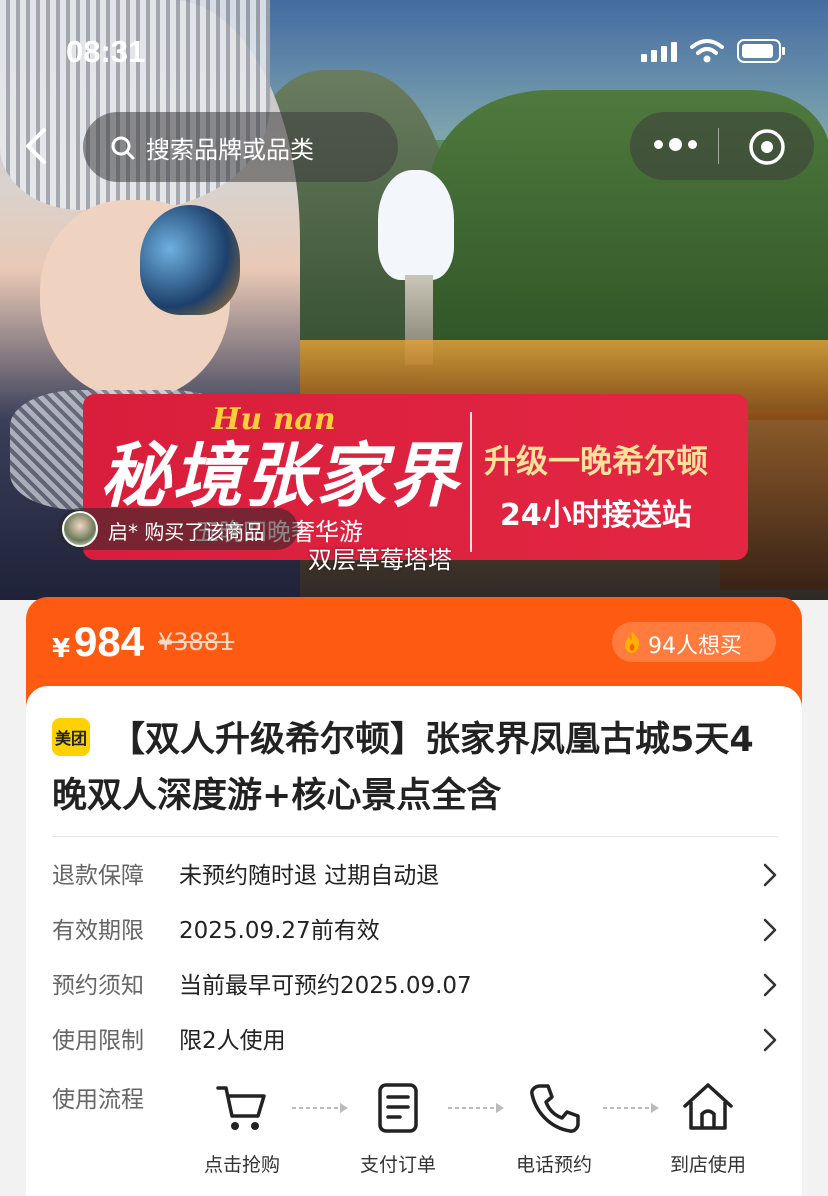 The height and width of the screenshot is (1196, 828). I want to click on search-icon, so click(123, 148).